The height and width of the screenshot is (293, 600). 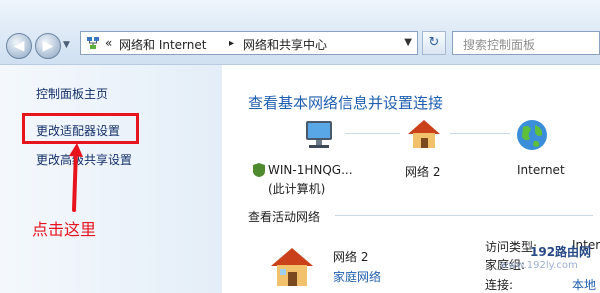 I want to click on shield-icon, so click(x=259, y=170).